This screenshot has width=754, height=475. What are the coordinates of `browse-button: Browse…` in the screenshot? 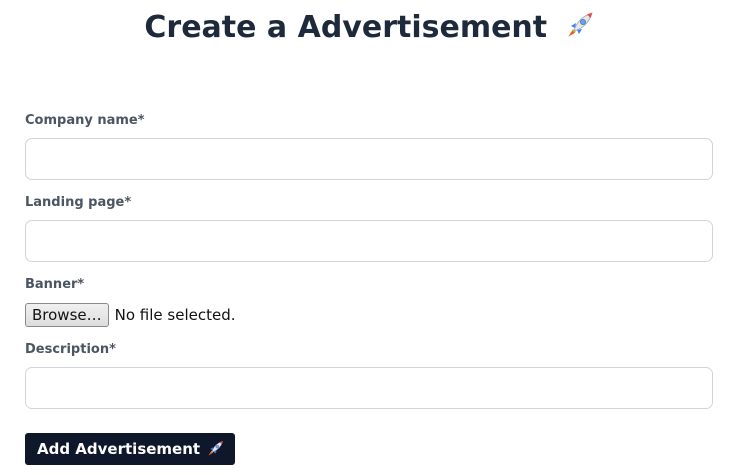 It's located at (67, 315).